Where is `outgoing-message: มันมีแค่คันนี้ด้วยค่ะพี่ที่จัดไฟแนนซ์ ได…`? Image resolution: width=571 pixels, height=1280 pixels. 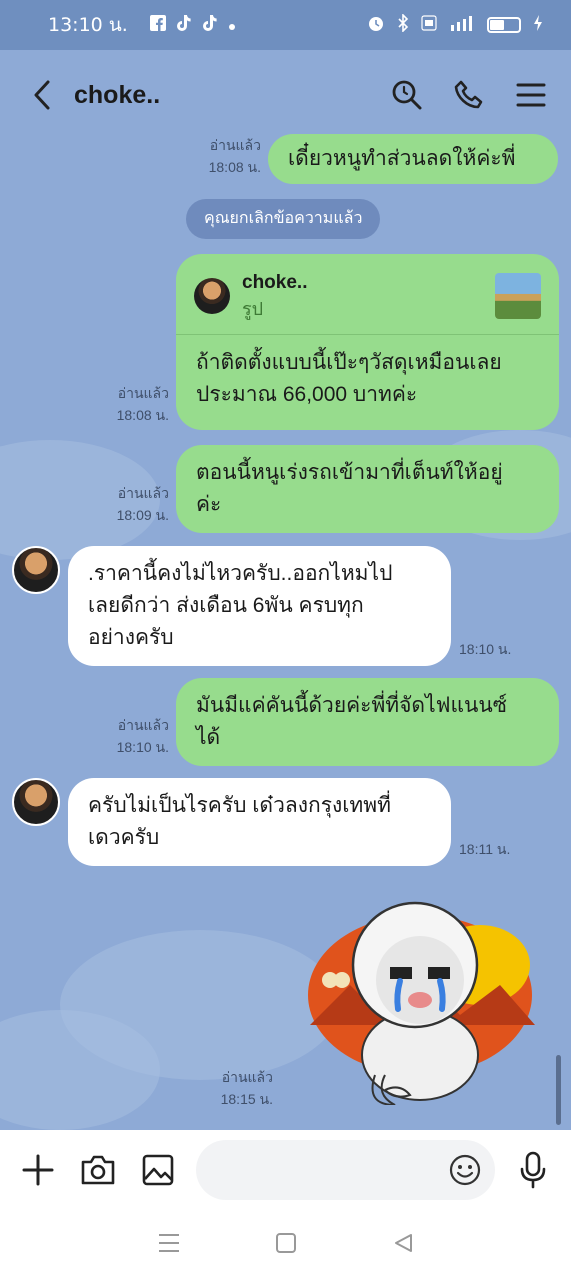 outgoing-message: มันมีแค่คันนี้ด้วยค่ะพี่ที่จัดไฟแนนซ์ ได… is located at coordinates (367, 722).